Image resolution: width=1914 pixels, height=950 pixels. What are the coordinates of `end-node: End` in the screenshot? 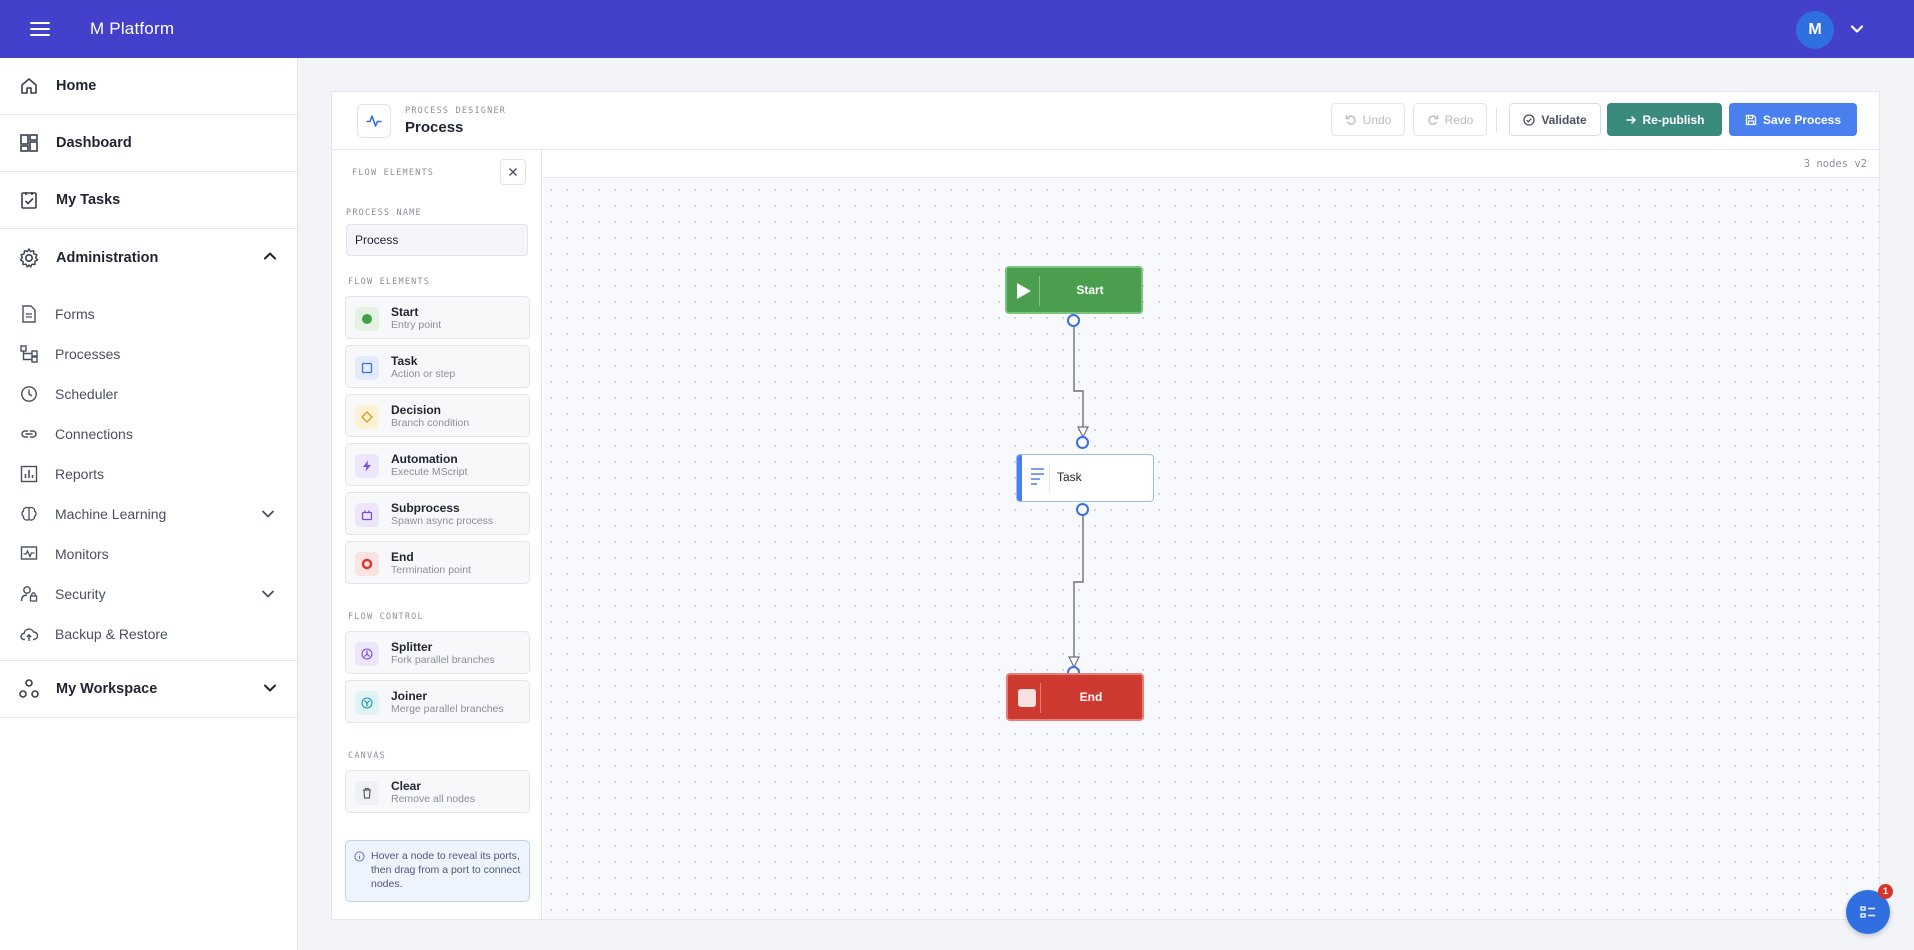 It's located at (1075, 697).